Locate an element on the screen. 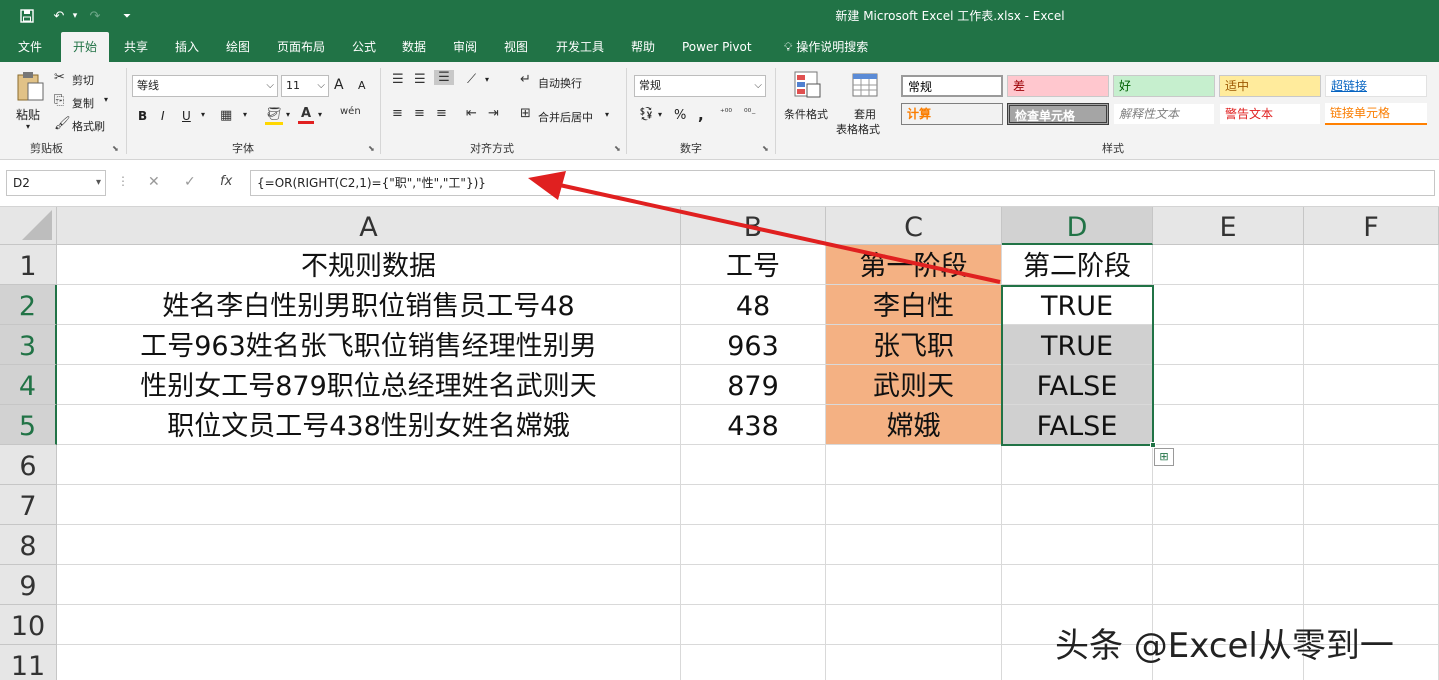  quick-analysis-icon: ⊞ is located at coordinates (1164, 457).